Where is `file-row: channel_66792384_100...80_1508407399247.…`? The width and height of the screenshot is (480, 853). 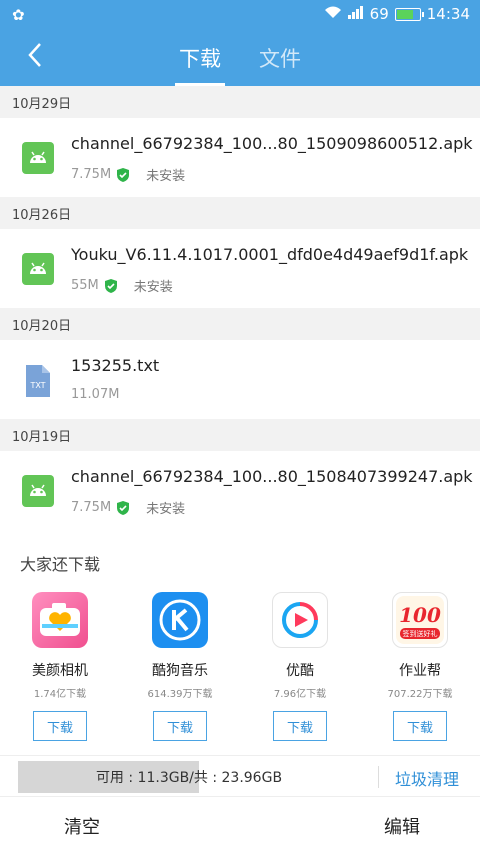
file-row: channel_66792384_100...80_1508407399247.… is located at coordinates (240, 490).